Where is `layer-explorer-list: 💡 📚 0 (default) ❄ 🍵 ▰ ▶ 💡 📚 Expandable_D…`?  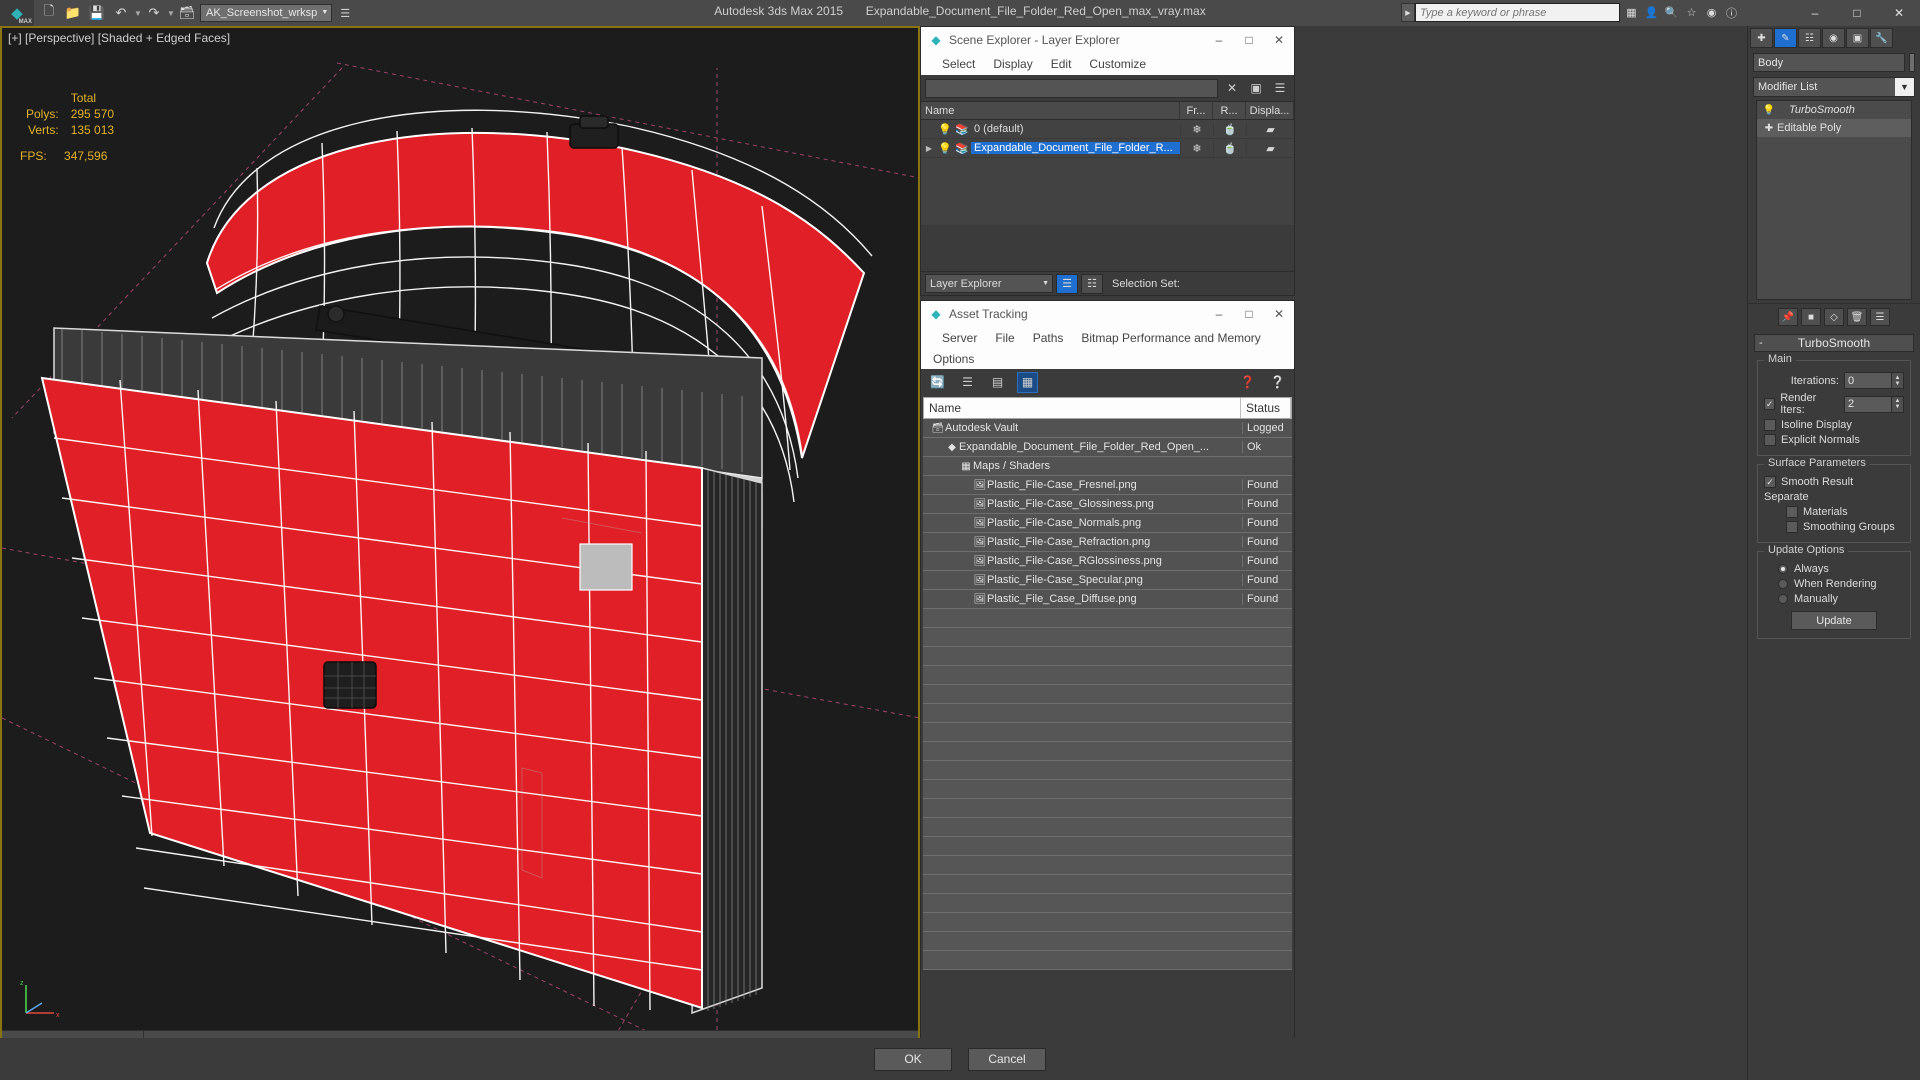 layer-explorer-list: 💡 📚 0 (default) ❄ 🍵 ▰ ▶ 💡 📚 Expandable_D… is located at coordinates (1107, 172).